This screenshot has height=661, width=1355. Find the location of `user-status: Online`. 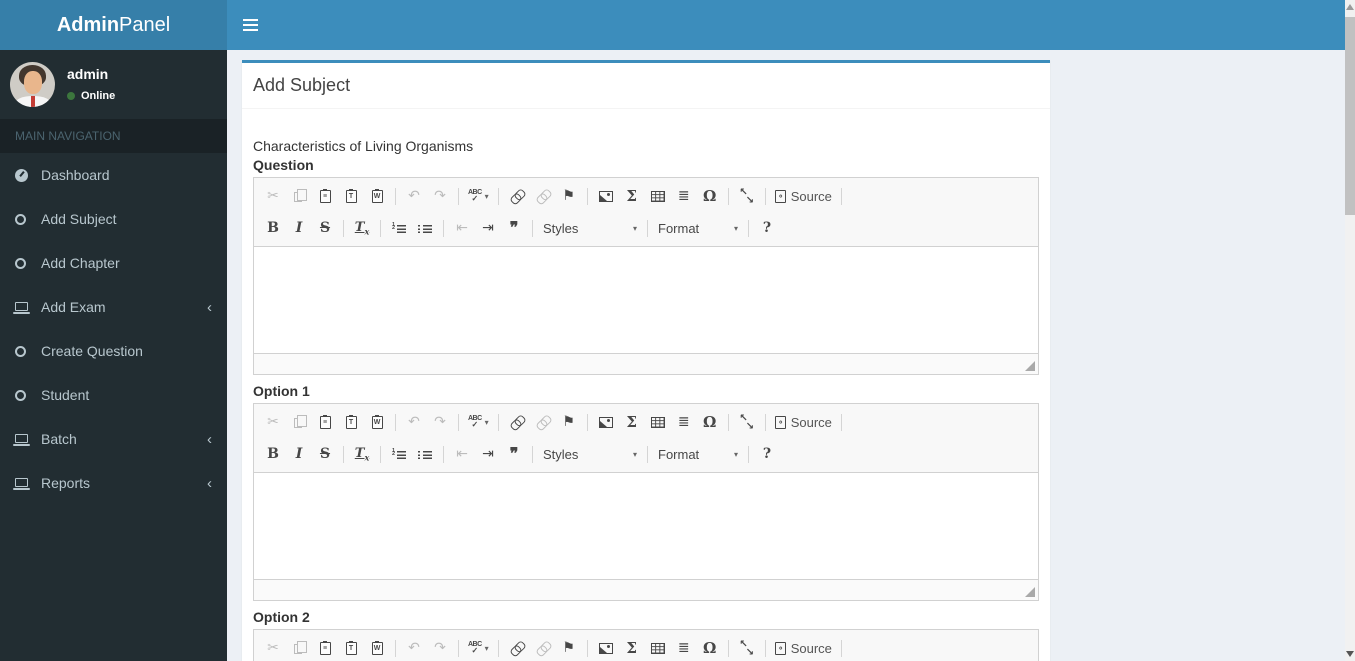

user-status: Online is located at coordinates (91, 96).